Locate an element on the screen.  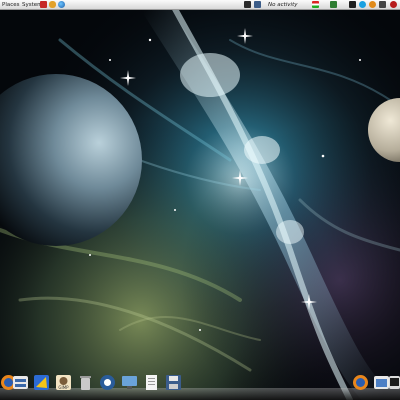
firefox-icon is located at coordinates (360, 382).